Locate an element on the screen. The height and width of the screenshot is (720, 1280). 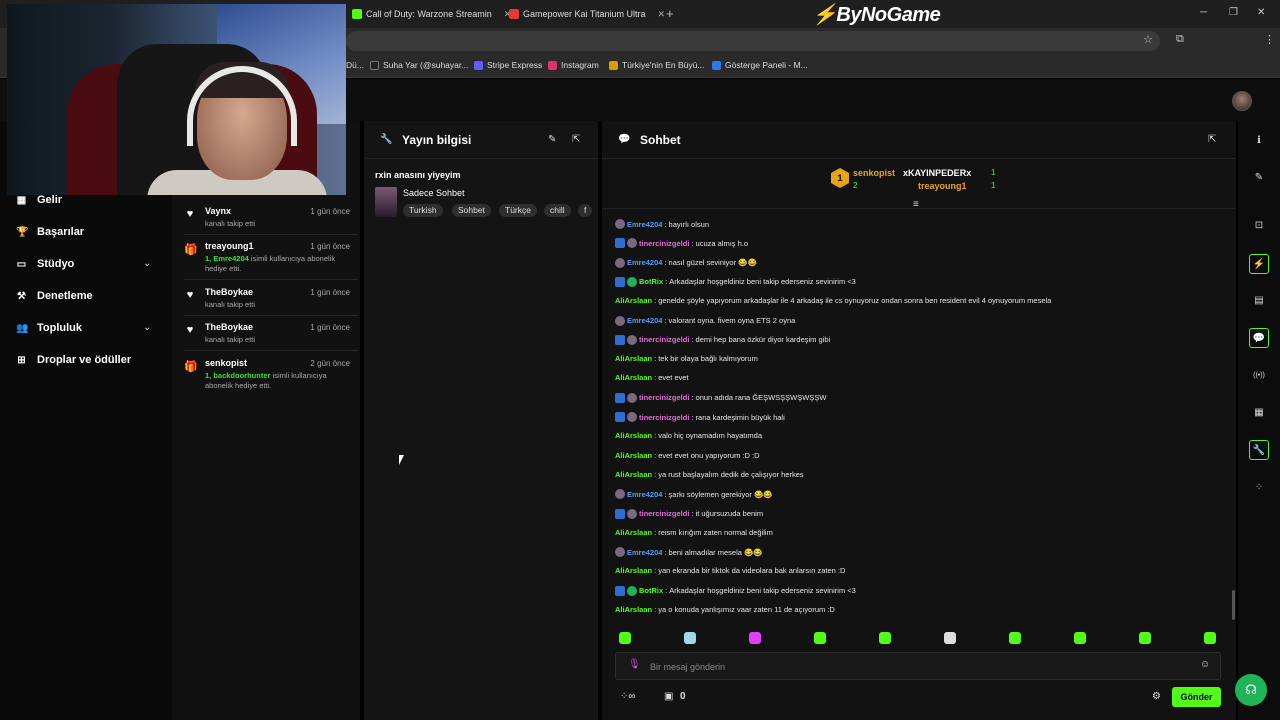
browser-menu-icon: ⋮ is located at coordinates (1269, 39).